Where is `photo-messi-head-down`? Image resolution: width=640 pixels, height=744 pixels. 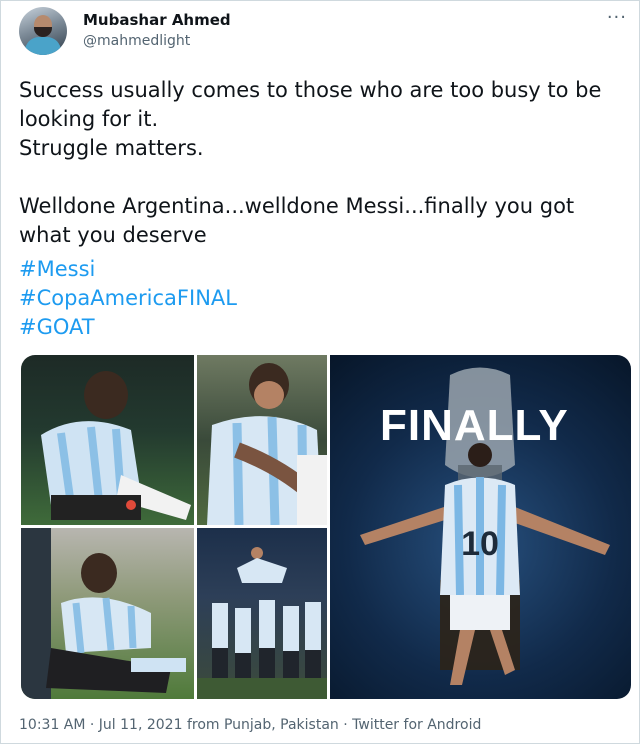 photo-messi-head-down is located at coordinates (107, 613).